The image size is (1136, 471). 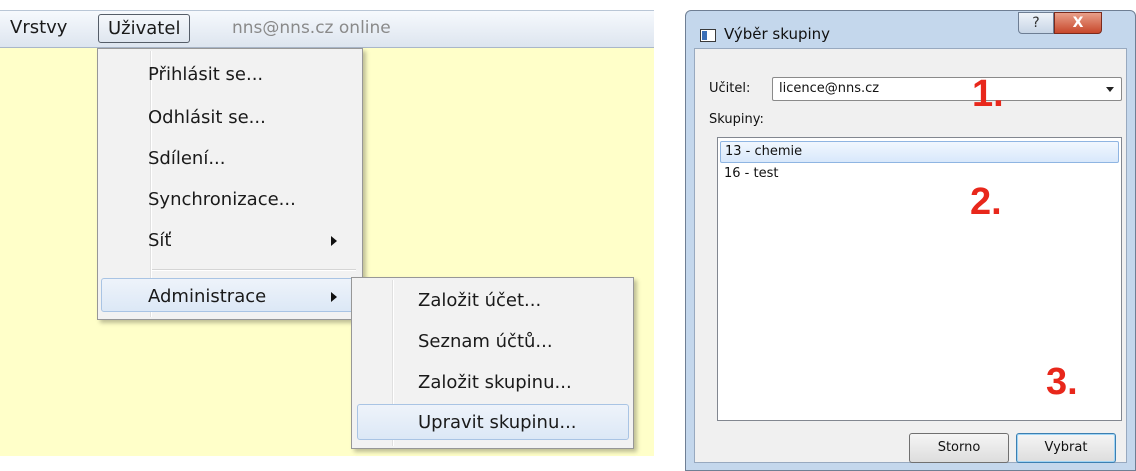 I want to click on menu-vrstvy: Vrstvy, so click(x=38, y=27).